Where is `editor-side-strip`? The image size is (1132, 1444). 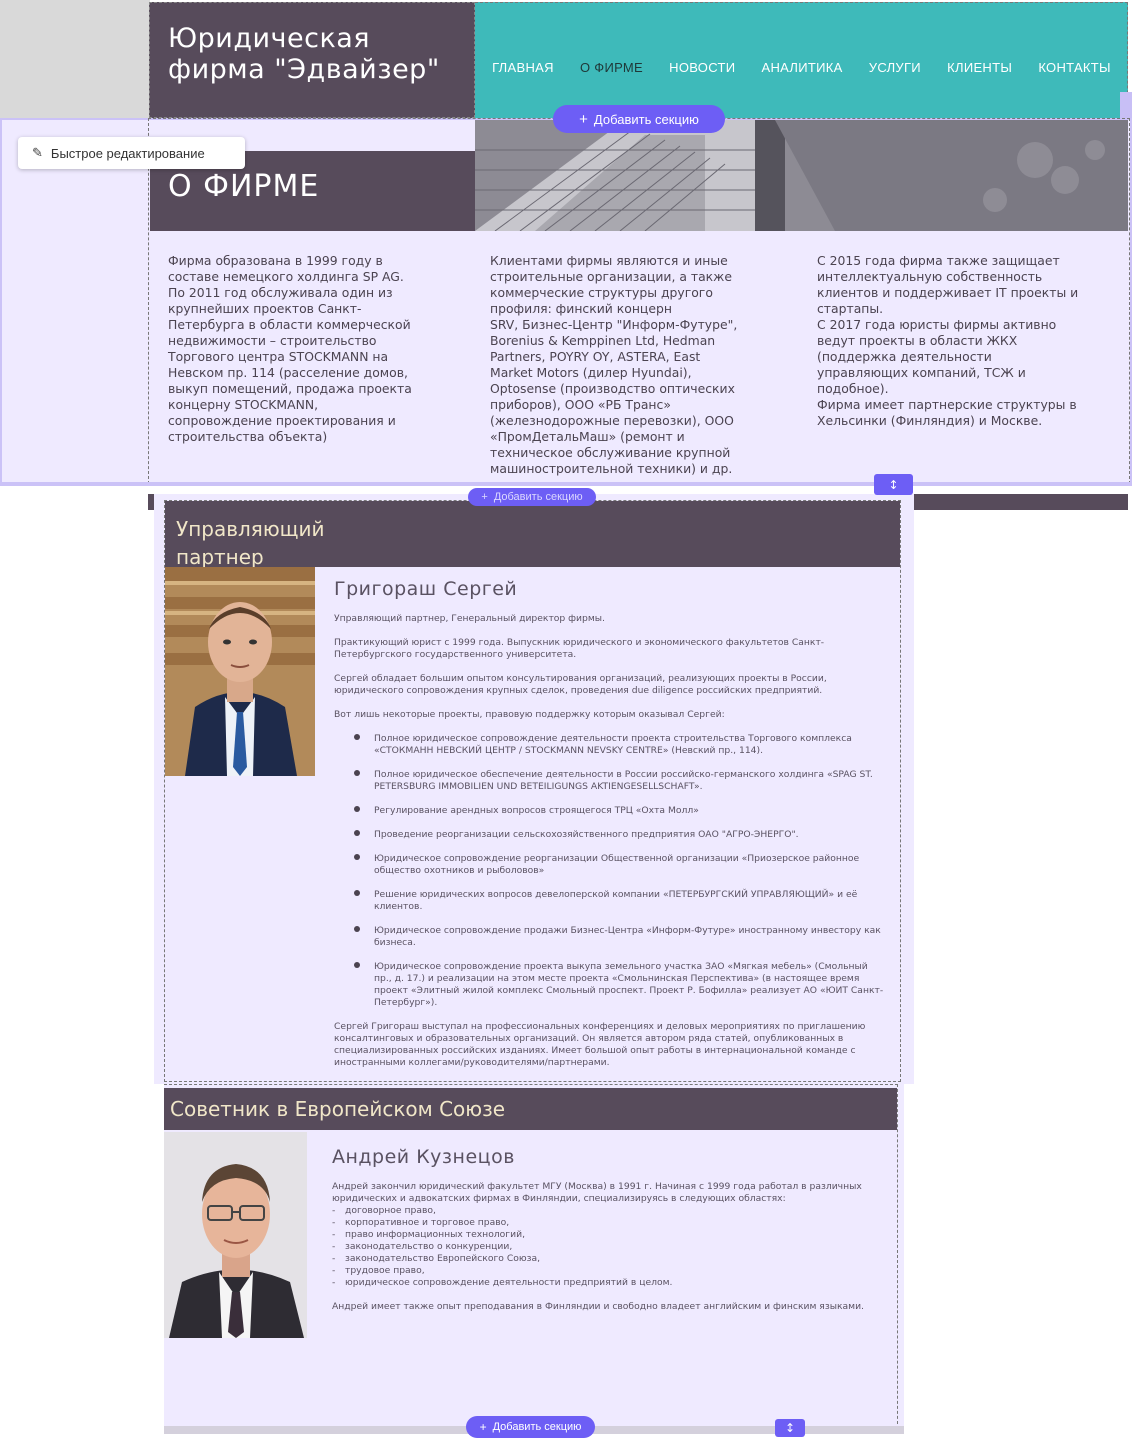
editor-side-strip is located at coordinates (1126, 106).